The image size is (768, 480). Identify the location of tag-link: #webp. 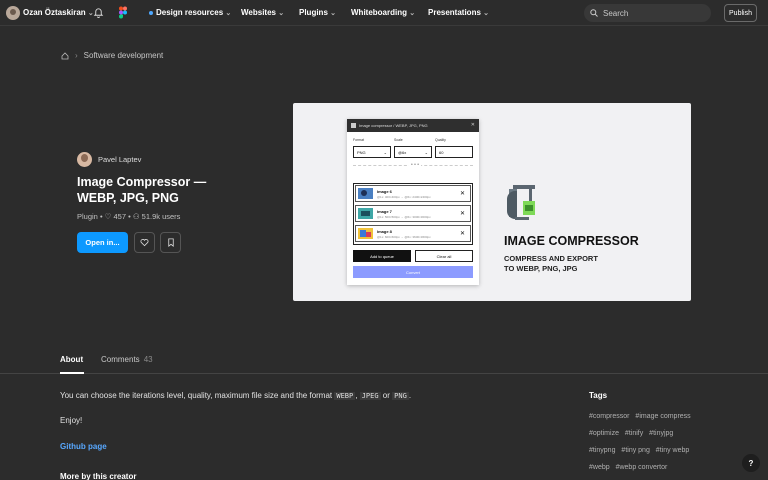
(599, 467).